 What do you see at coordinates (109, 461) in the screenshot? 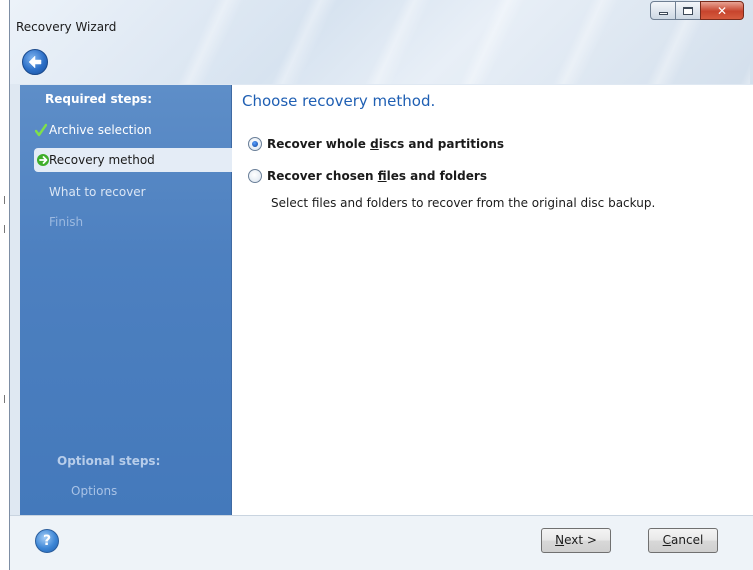
I see `optional-steps-heading: Optional steps:` at bounding box center [109, 461].